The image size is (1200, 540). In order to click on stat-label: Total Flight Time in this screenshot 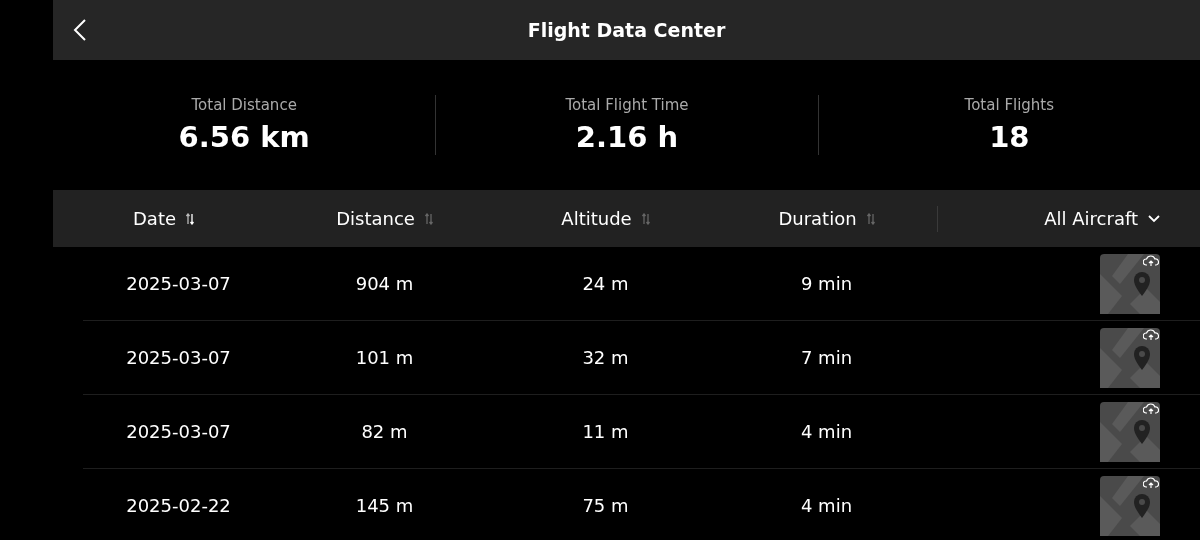, I will do `click(627, 105)`.